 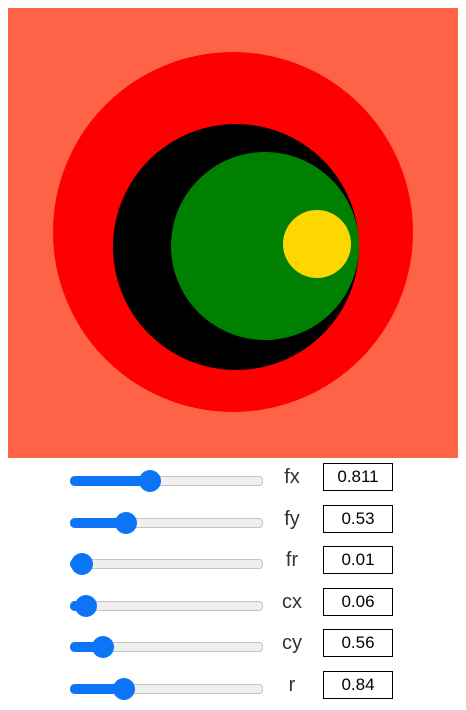 What do you see at coordinates (317, 244) in the screenshot?
I see `gradient-focal-spot` at bounding box center [317, 244].